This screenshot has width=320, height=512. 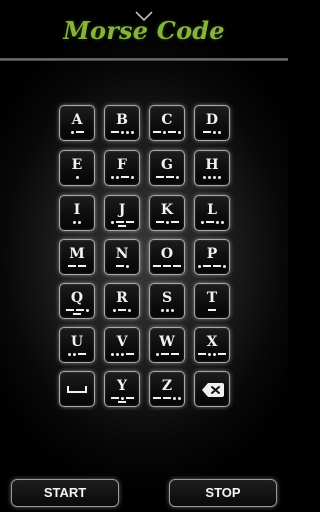 What do you see at coordinates (77, 123) in the screenshot?
I see `key-a: A` at bounding box center [77, 123].